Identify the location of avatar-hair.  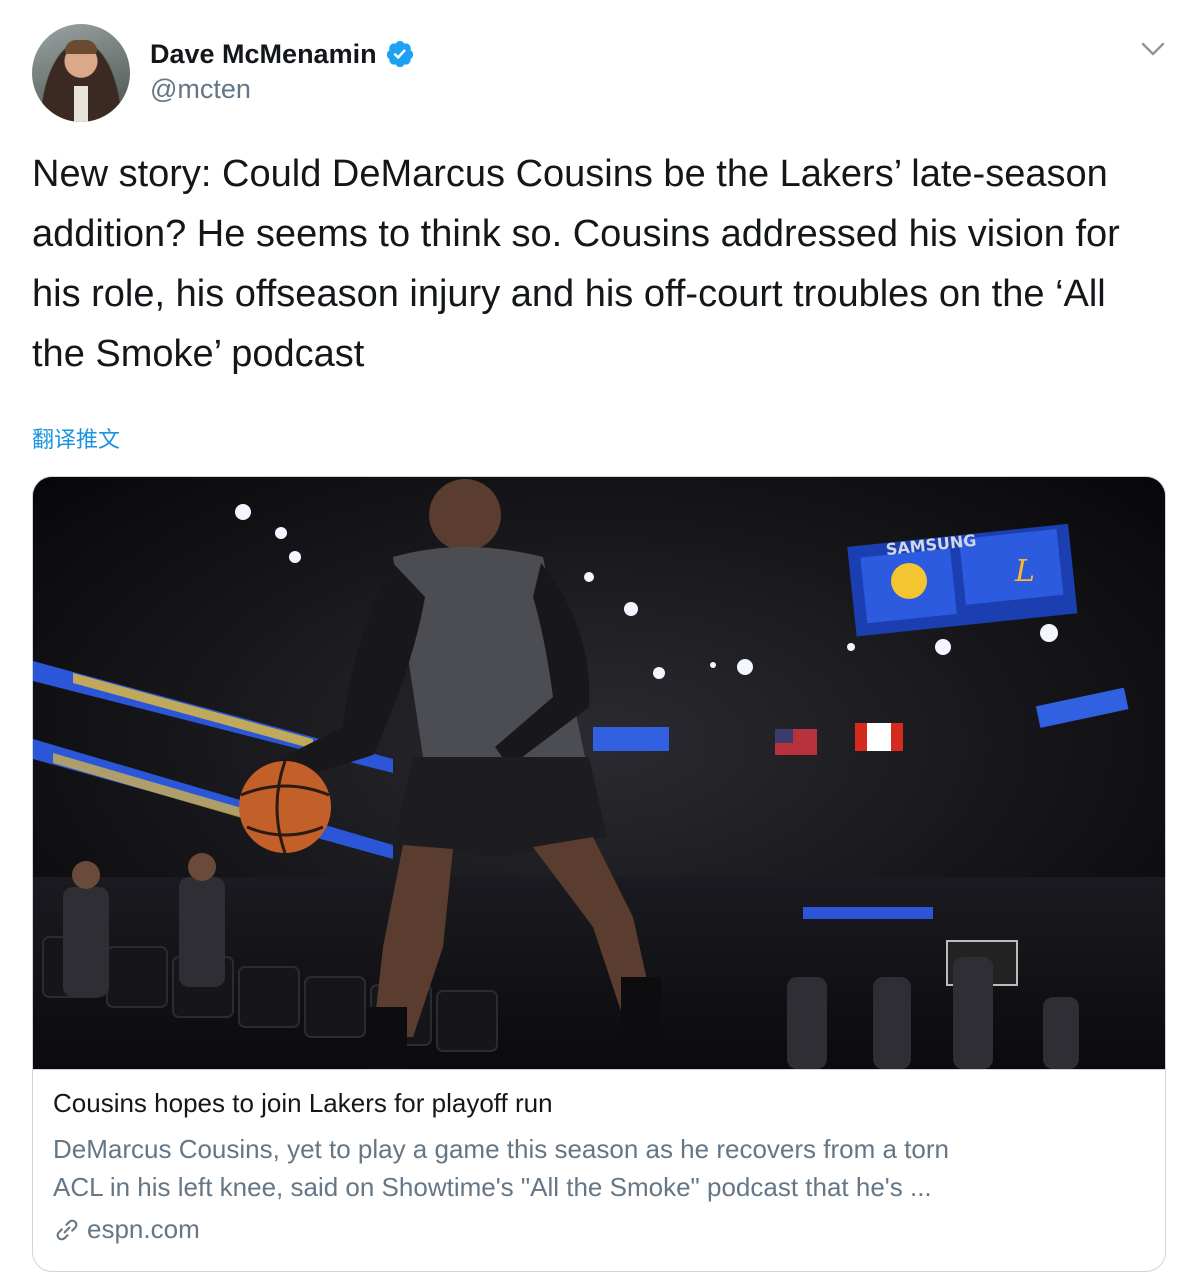
(81, 47).